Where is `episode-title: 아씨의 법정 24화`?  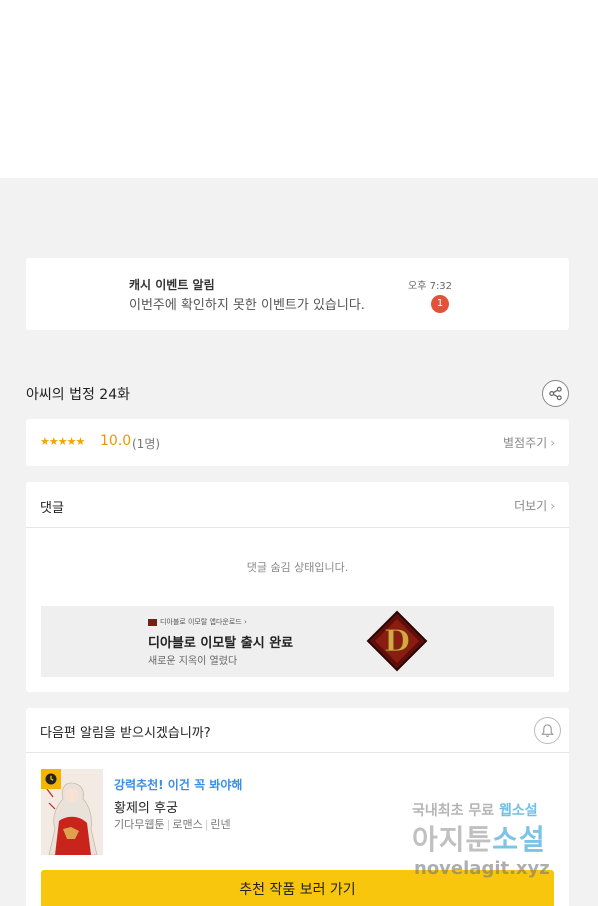 episode-title: 아씨의 법정 24화 is located at coordinates (78, 395).